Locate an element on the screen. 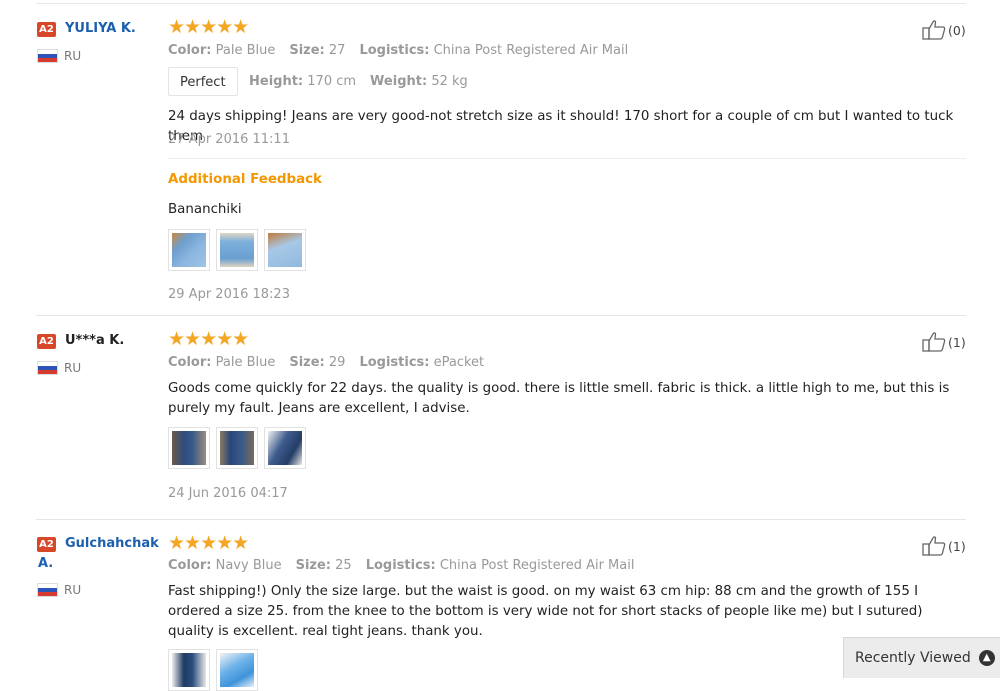 Image resolution: width=1000 pixels, height=691 pixels. review-date: 24 Jun 2016 04:17 is located at coordinates (228, 493).